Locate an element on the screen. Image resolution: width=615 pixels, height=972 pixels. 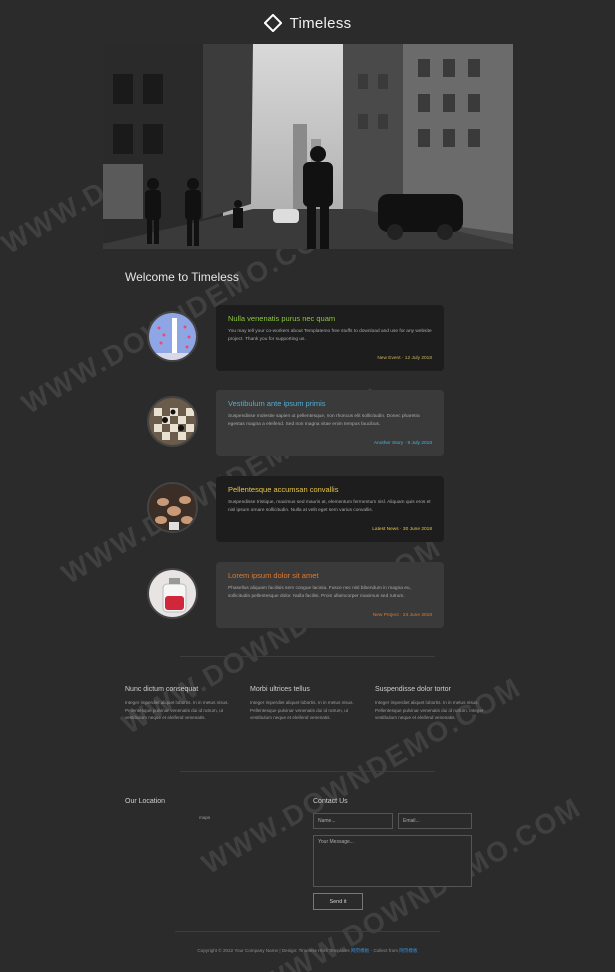
hero-image is located at coordinates (308, 146).